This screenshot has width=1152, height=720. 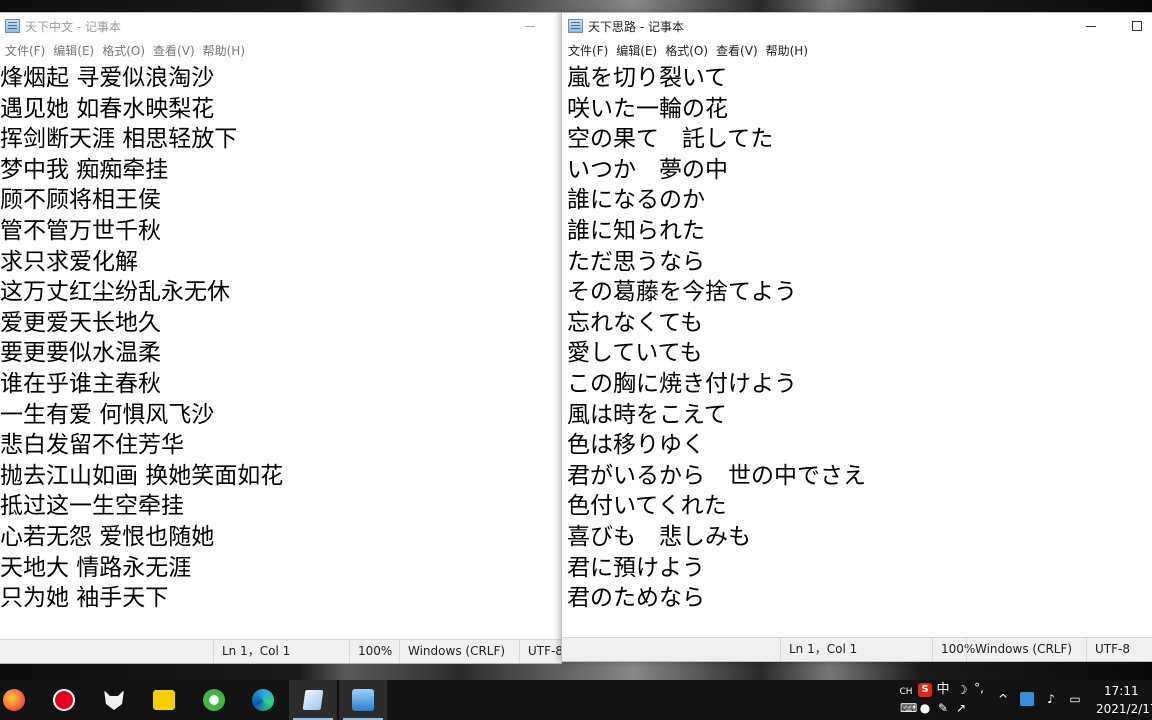 I want to click on network-app-icon, so click(x=1027, y=699).